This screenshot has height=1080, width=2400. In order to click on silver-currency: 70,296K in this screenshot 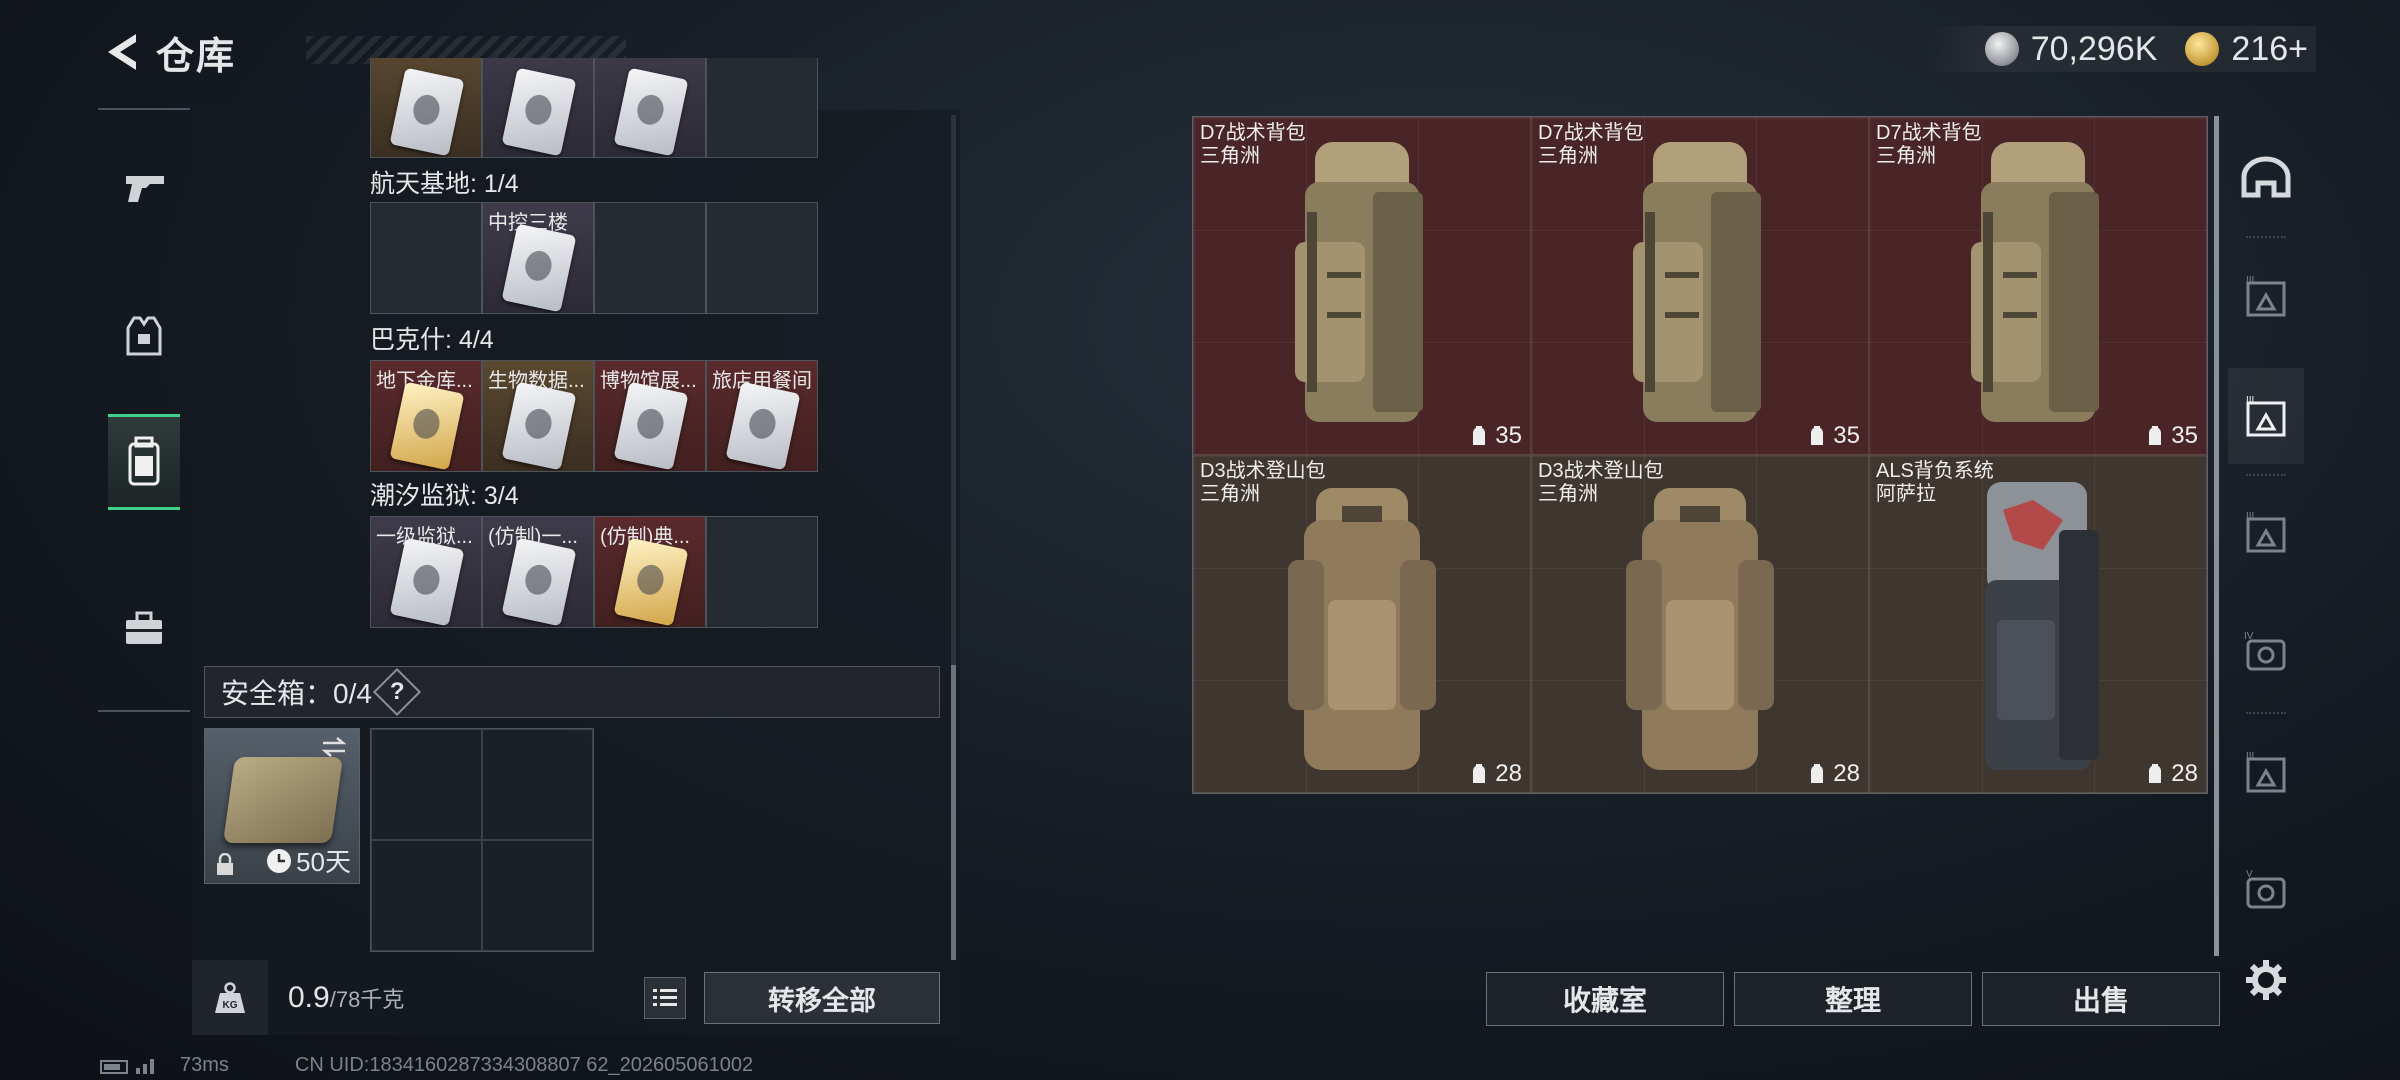, I will do `click(2071, 49)`.